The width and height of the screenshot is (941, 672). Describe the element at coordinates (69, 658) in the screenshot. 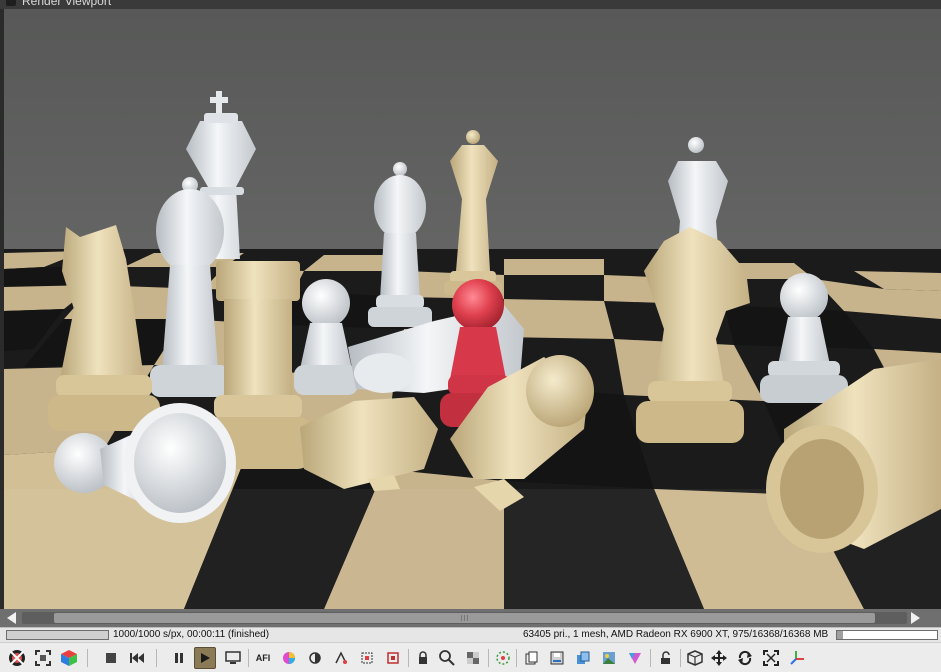

I see `color-cube-icon` at that location.